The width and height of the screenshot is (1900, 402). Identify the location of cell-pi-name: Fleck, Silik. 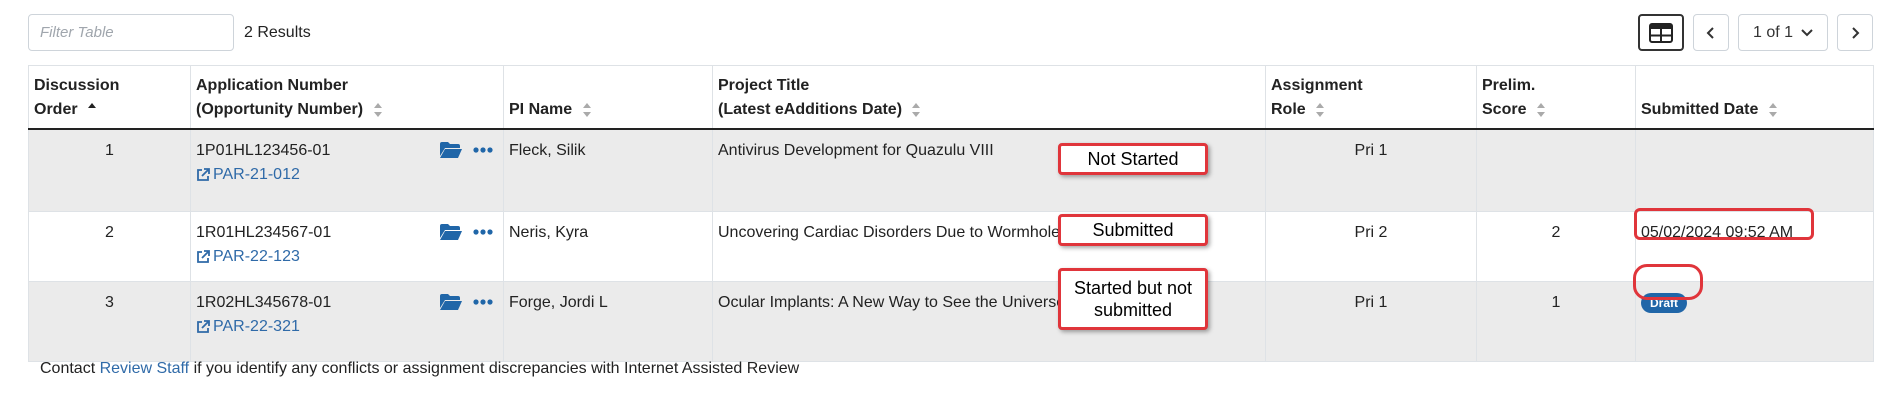
(608, 170).